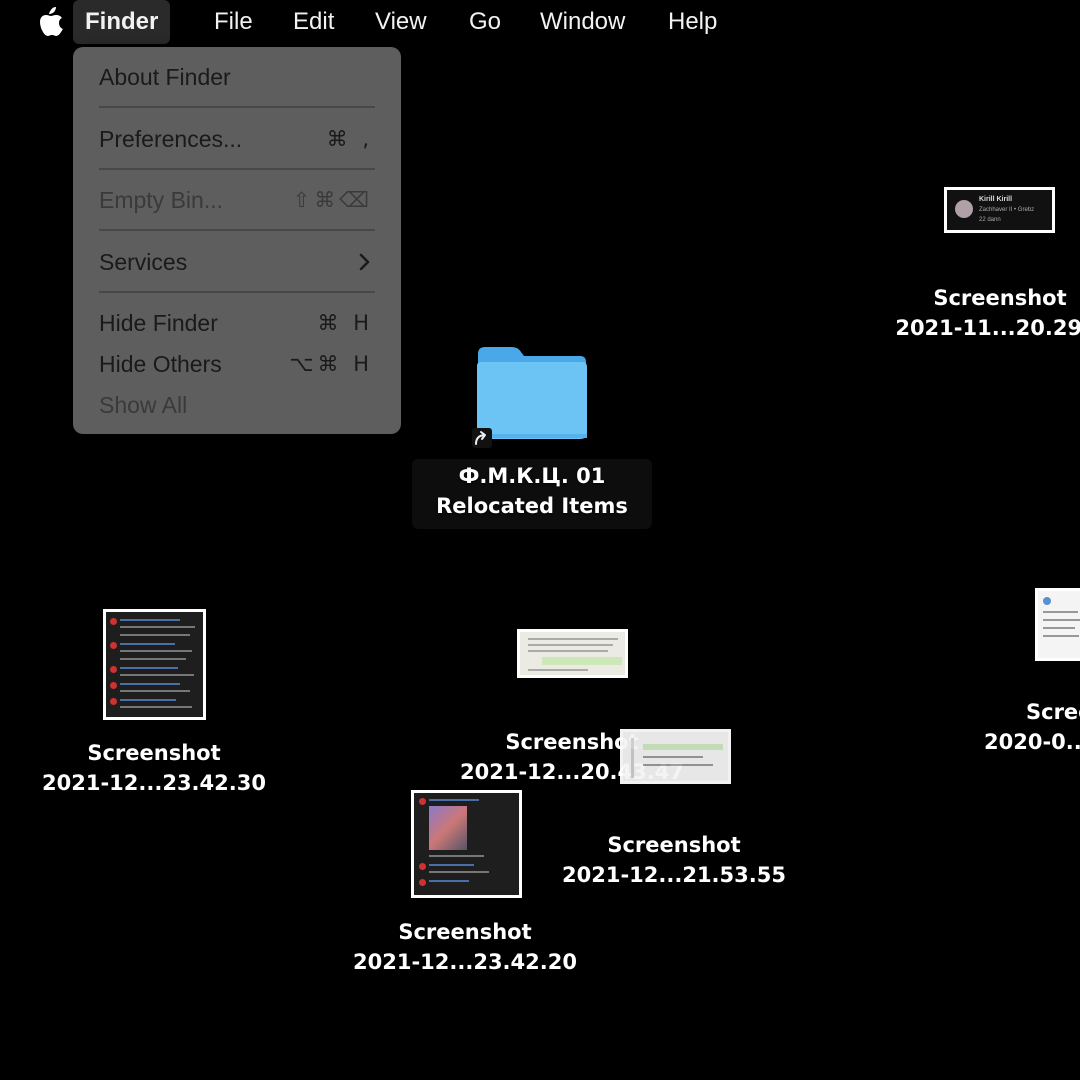 The image size is (1080, 1080). I want to click on menu-bar: Finder File Edit View Go Window Help, so click(540, 22).